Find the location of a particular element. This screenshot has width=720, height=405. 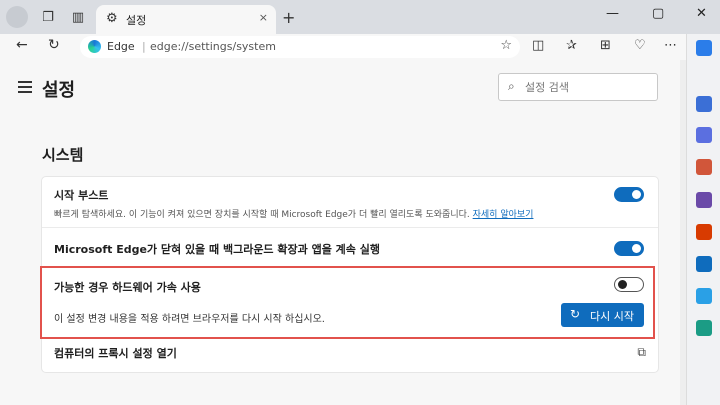

divider is located at coordinates (350, 227).